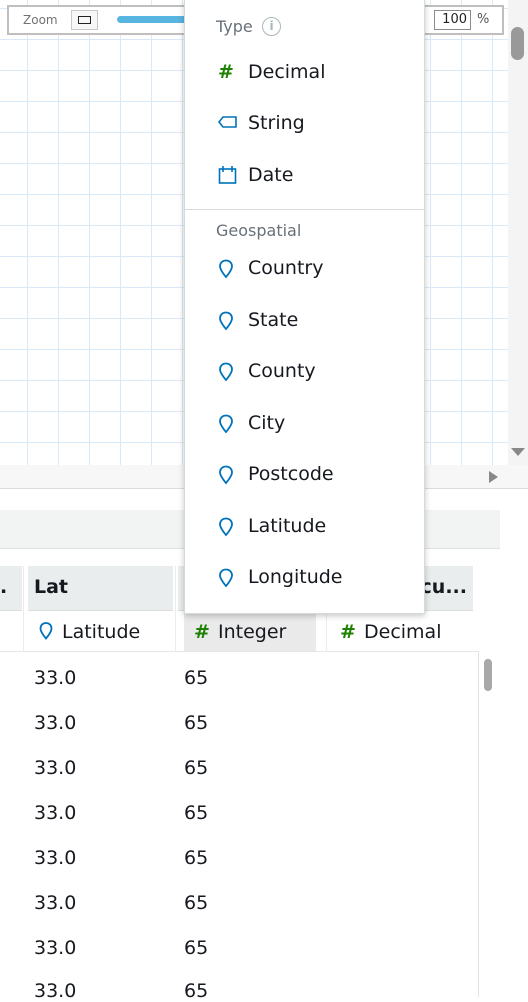 The image size is (528, 1002). Describe the element at coordinates (478, 824) in the screenshot. I see `grid-vertical-scrollbar` at that location.